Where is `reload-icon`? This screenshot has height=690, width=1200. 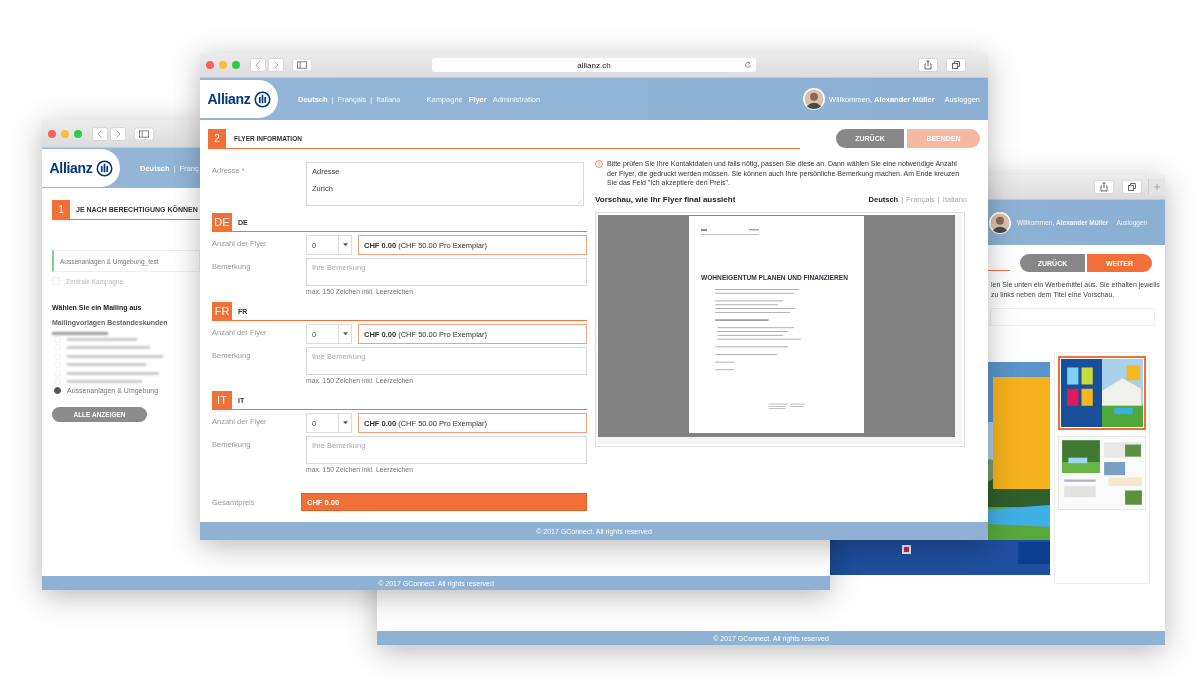 reload-icon is located at coordinates (748, 65).